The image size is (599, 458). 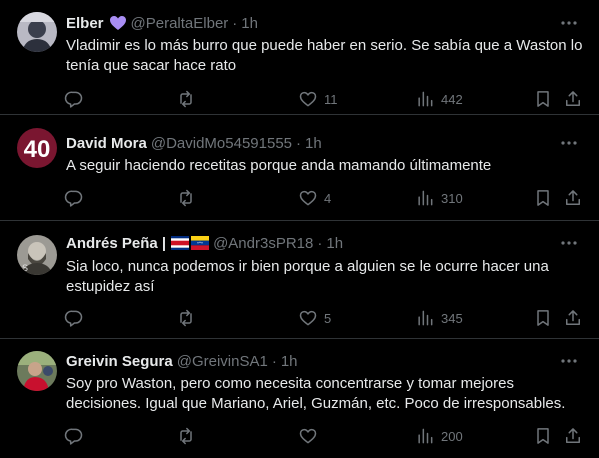 I want to click on avatar: S, so click(x=37, y=255).